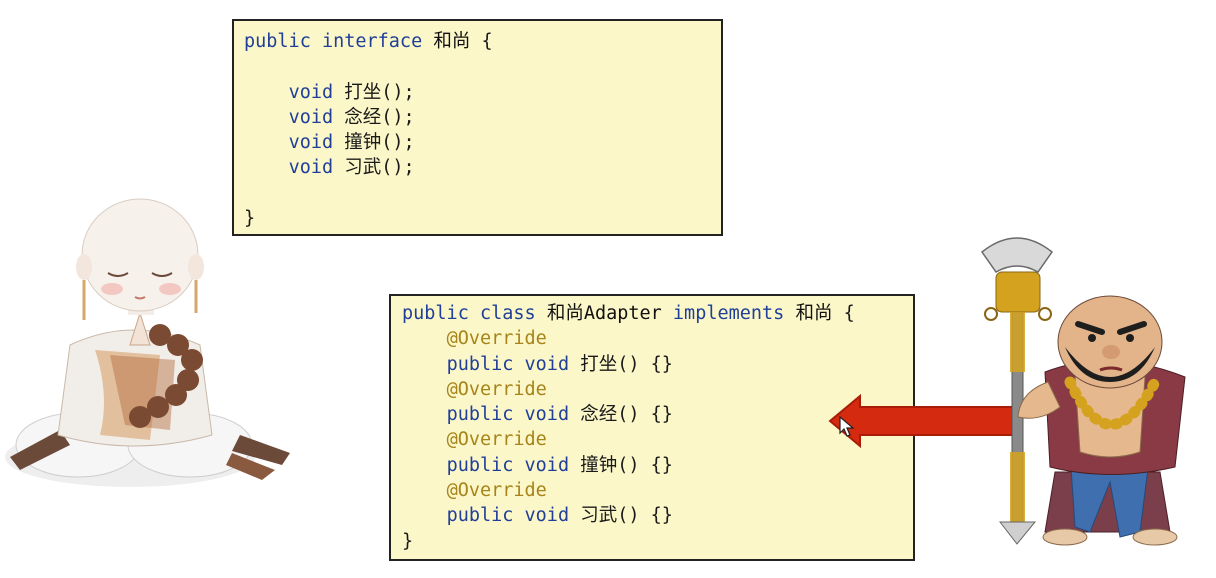 This screenshot has height=578, width=1216. I want to click on class-name: 和尚Adapter, so click(604, 313).